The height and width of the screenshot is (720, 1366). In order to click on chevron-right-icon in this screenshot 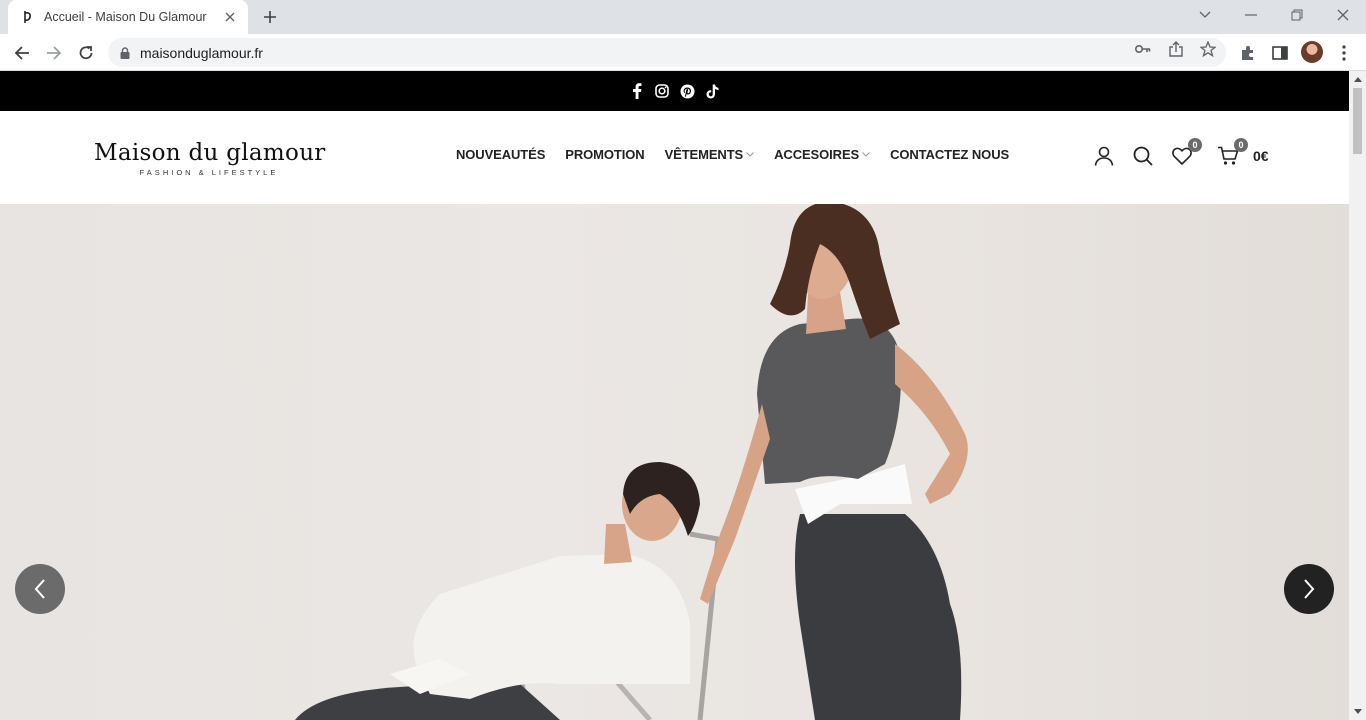, I will do `click(1309, 589)`.